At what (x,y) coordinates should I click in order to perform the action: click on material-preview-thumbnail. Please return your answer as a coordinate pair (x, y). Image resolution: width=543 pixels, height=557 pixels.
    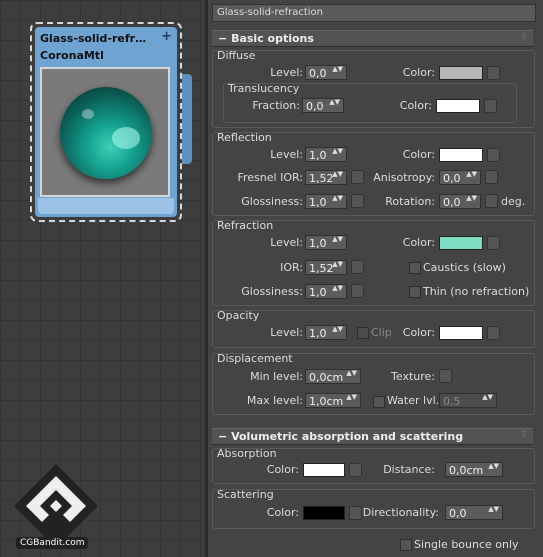
    Looking at the image, I should click on (105, 132).